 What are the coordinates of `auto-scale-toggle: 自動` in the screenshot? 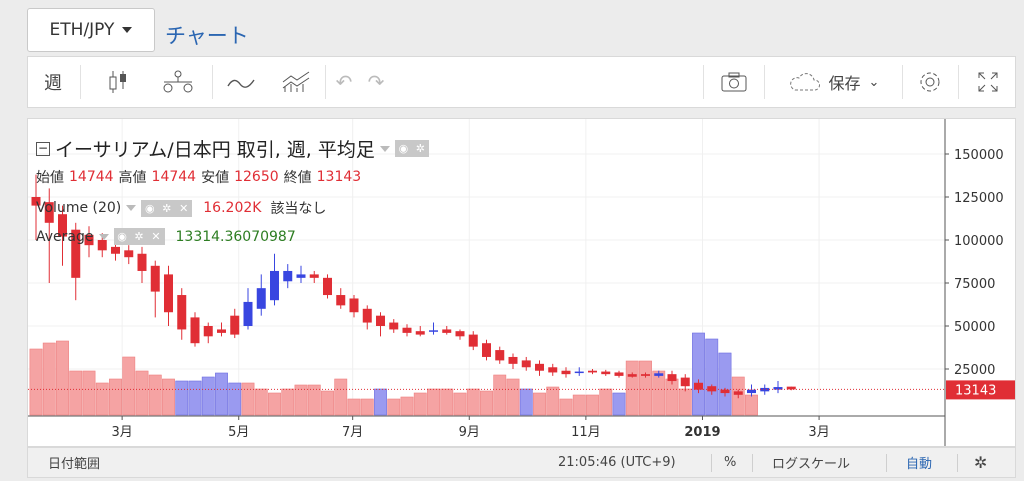 It's located at (919, 462).